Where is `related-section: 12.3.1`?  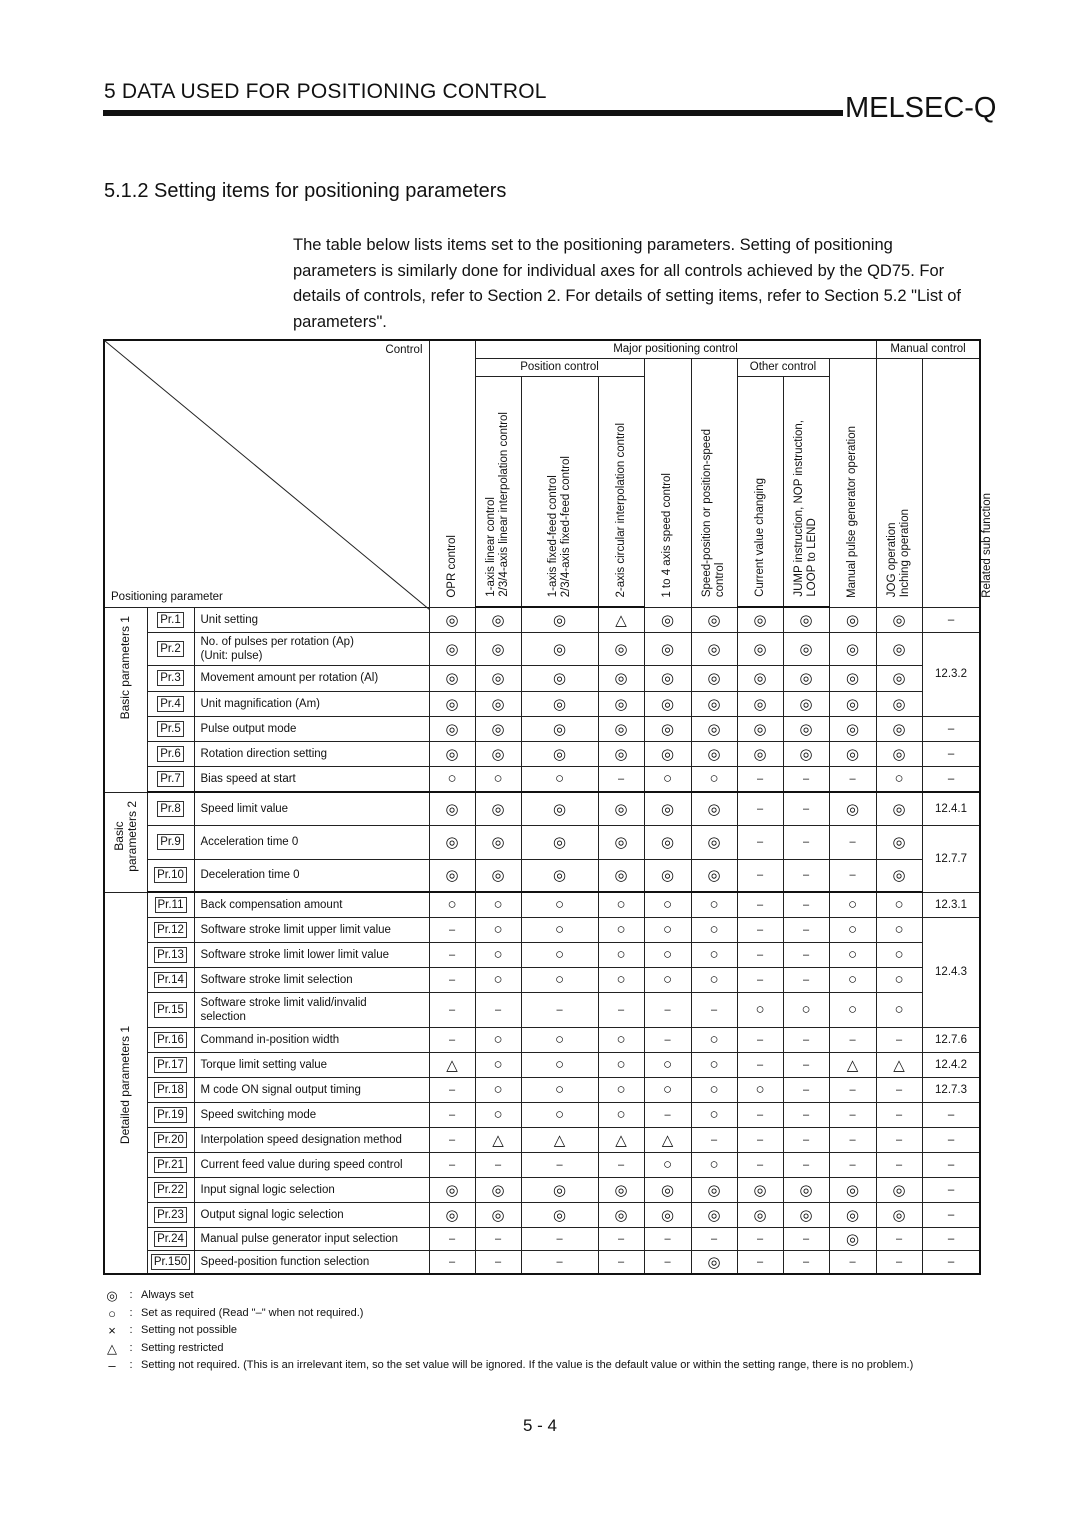
related-section: 12.3.1 is located at coordinates (951, 904).